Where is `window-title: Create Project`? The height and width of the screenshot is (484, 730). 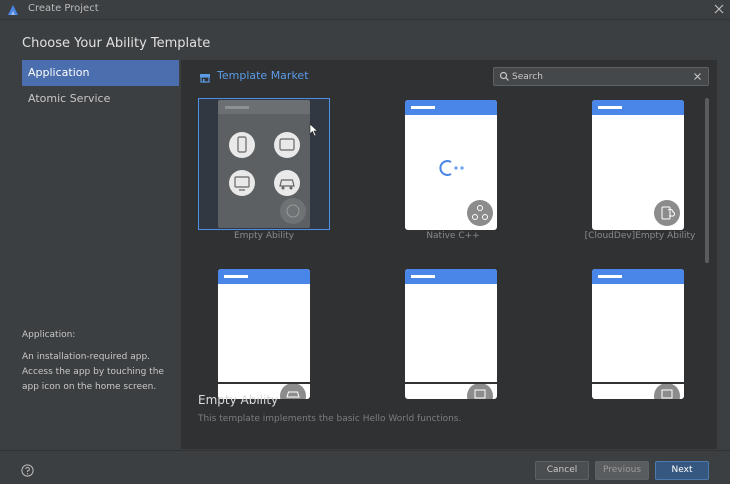
window-title: Create Project is located at coordinates (63, 8).